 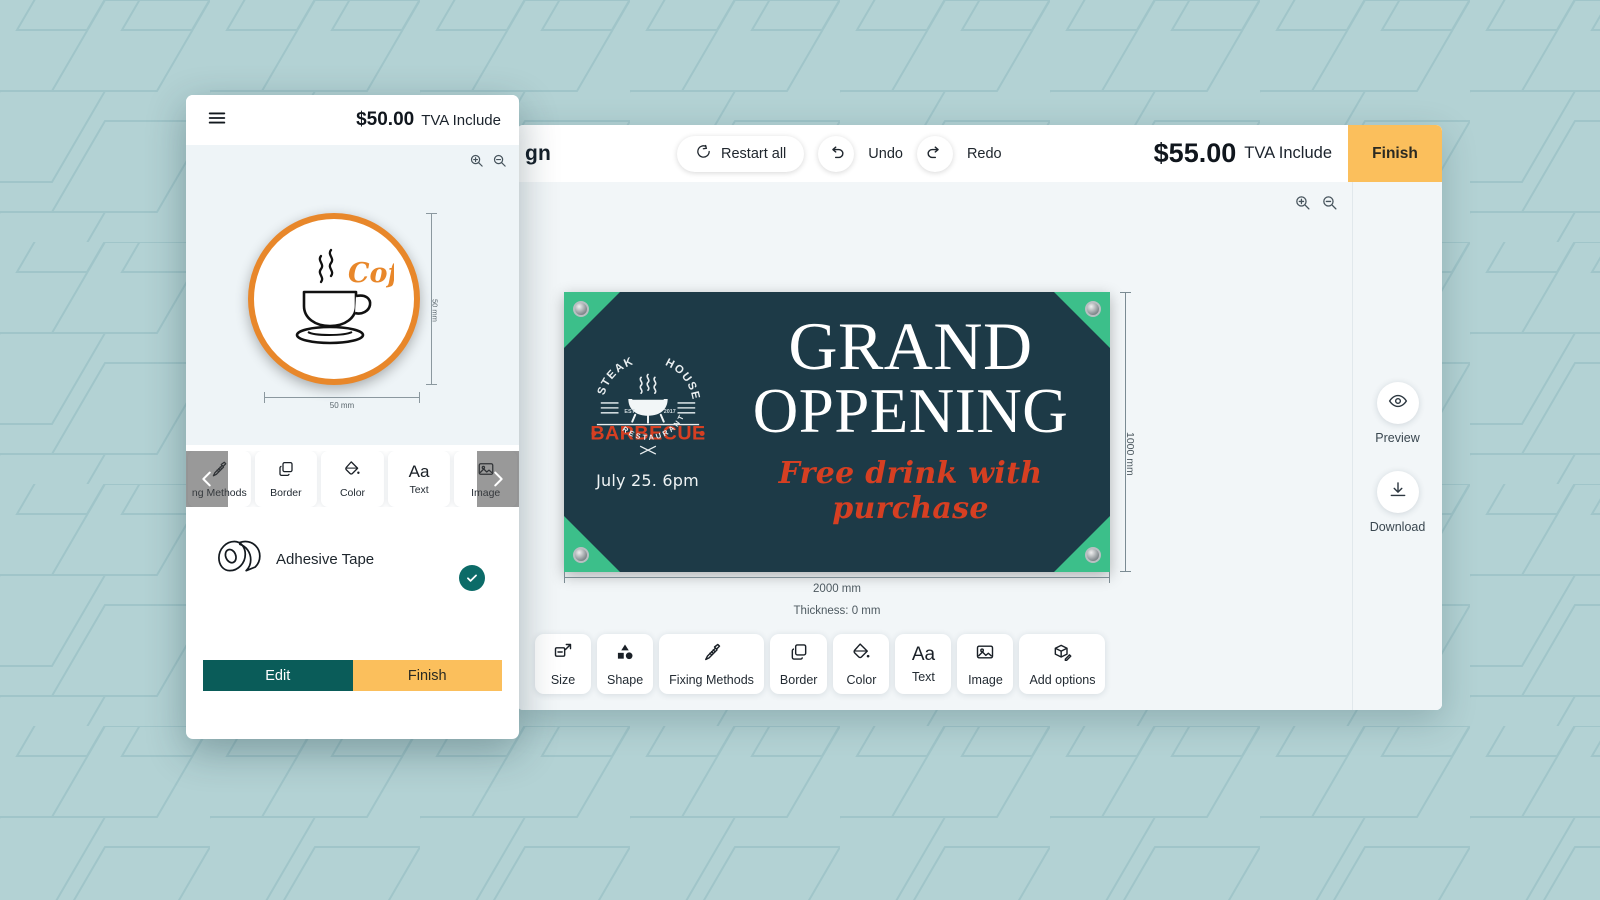 I want to click on mobile-height-dimension-label: 50 mm, so click(x=435, y=310).